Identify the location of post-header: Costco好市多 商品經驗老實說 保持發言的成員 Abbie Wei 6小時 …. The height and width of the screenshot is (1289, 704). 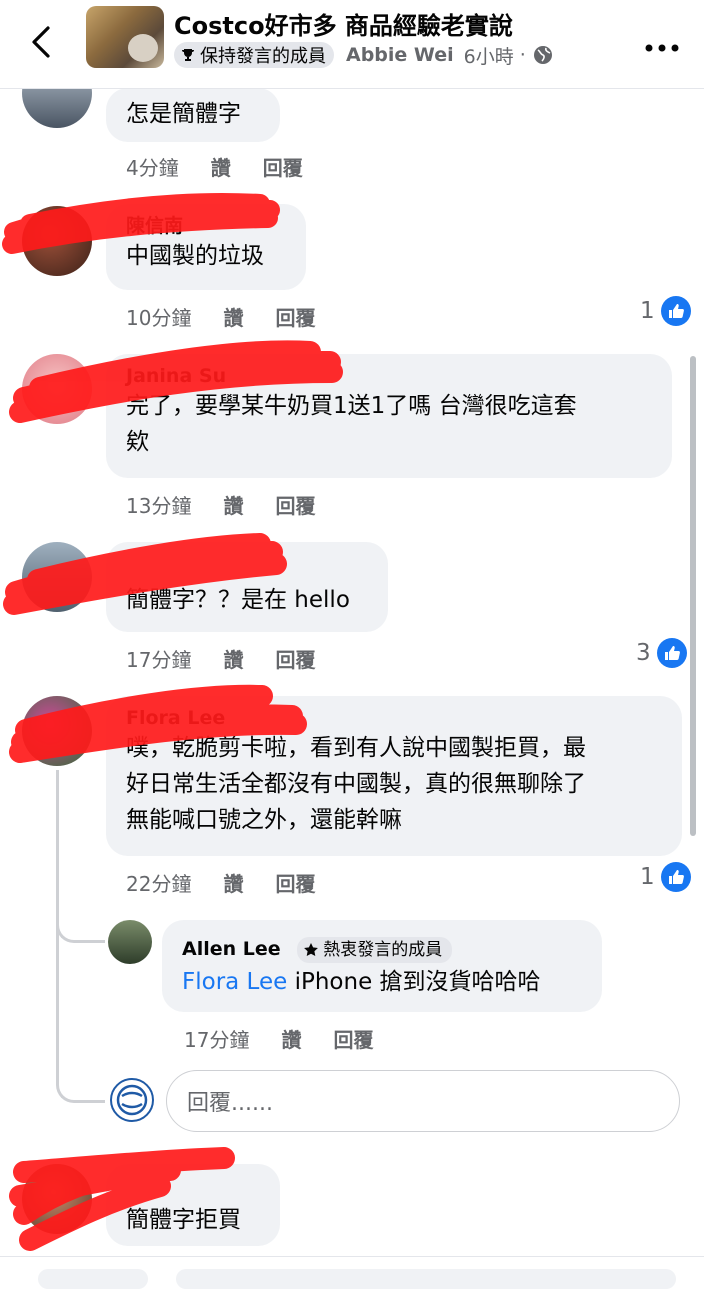
(352, 44).